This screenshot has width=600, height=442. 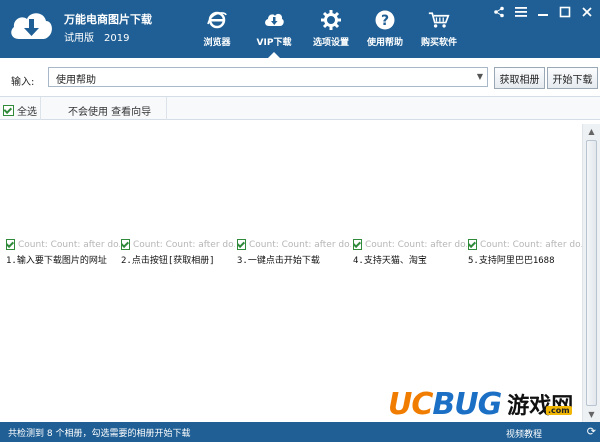 I want to click on browser-icon, so click(x=217, y=20).